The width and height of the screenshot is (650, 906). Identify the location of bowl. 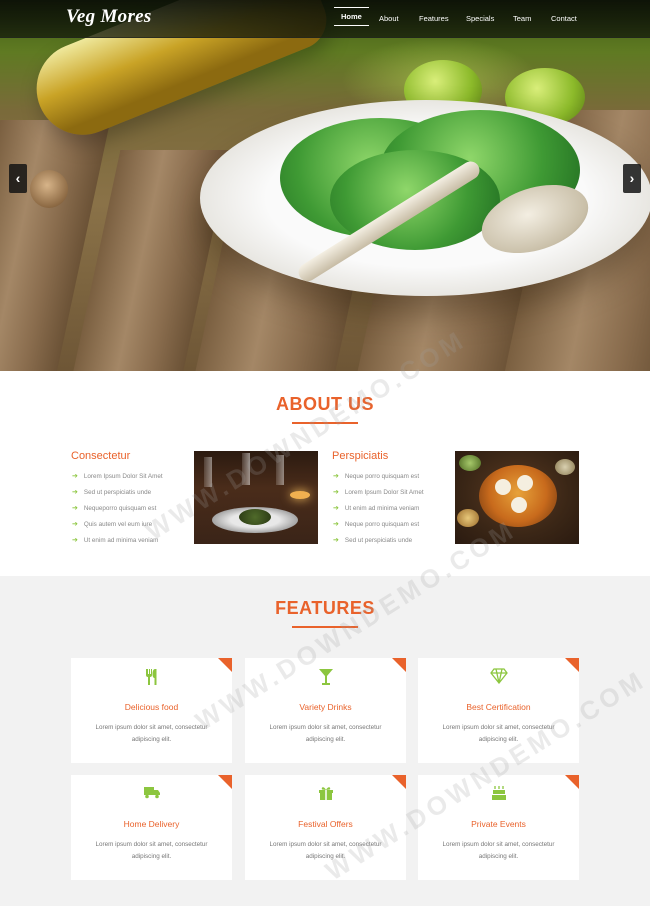
(518, 496).